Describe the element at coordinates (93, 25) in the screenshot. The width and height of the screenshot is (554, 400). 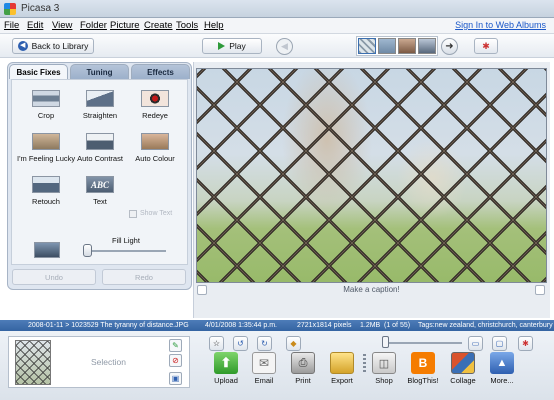
I see `menu-folder: Folder` at that location.